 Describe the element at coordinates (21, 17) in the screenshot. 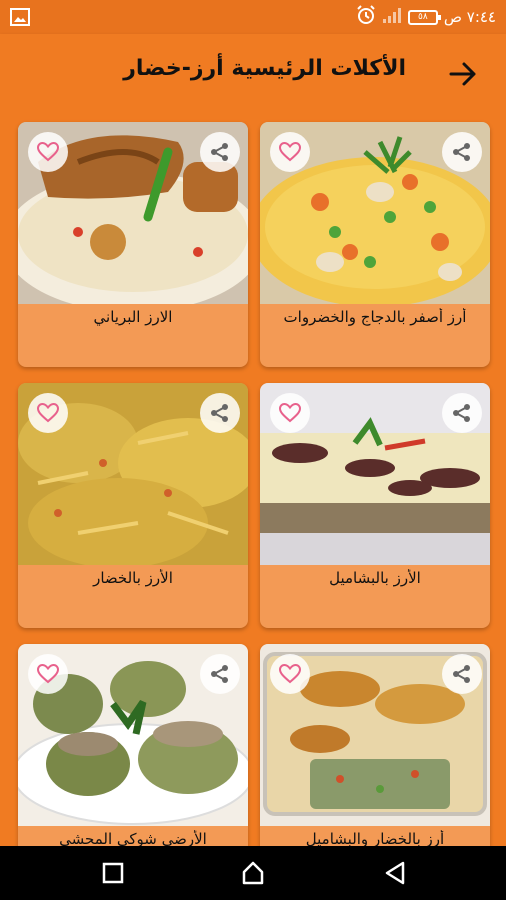

I see `gallery-icon` at that location.